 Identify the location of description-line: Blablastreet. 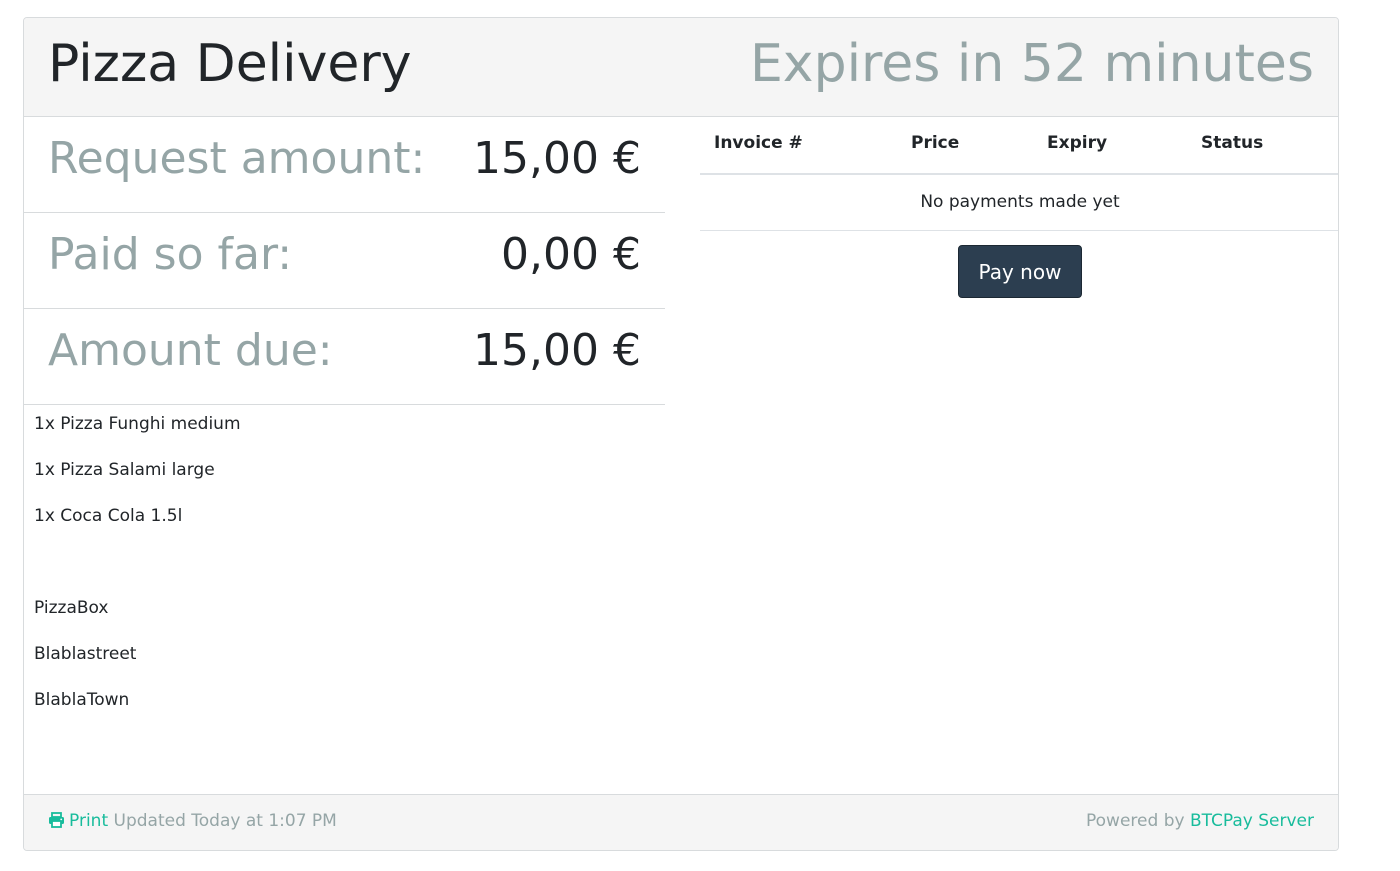
(85, 654).